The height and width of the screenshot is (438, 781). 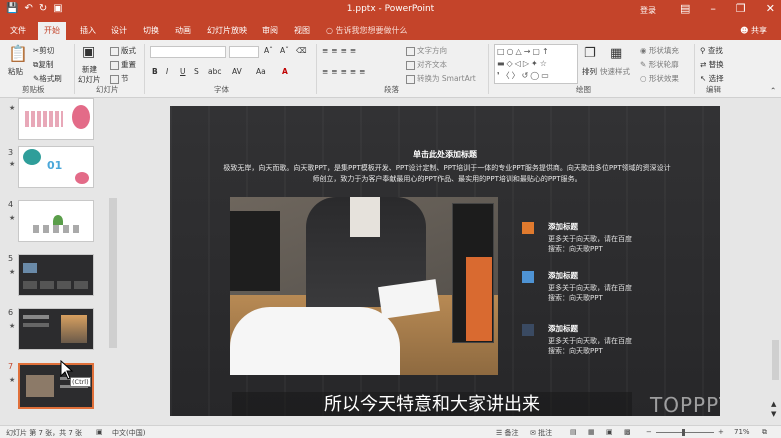 I want to click on clear-format-icon: ⌫, so click(x=301, y=50).